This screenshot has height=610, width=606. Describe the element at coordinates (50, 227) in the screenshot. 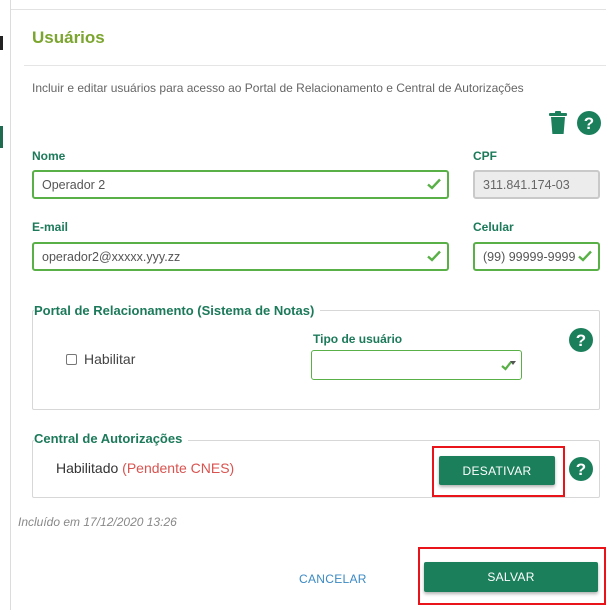

I see `email-label: E-mail` at that location.